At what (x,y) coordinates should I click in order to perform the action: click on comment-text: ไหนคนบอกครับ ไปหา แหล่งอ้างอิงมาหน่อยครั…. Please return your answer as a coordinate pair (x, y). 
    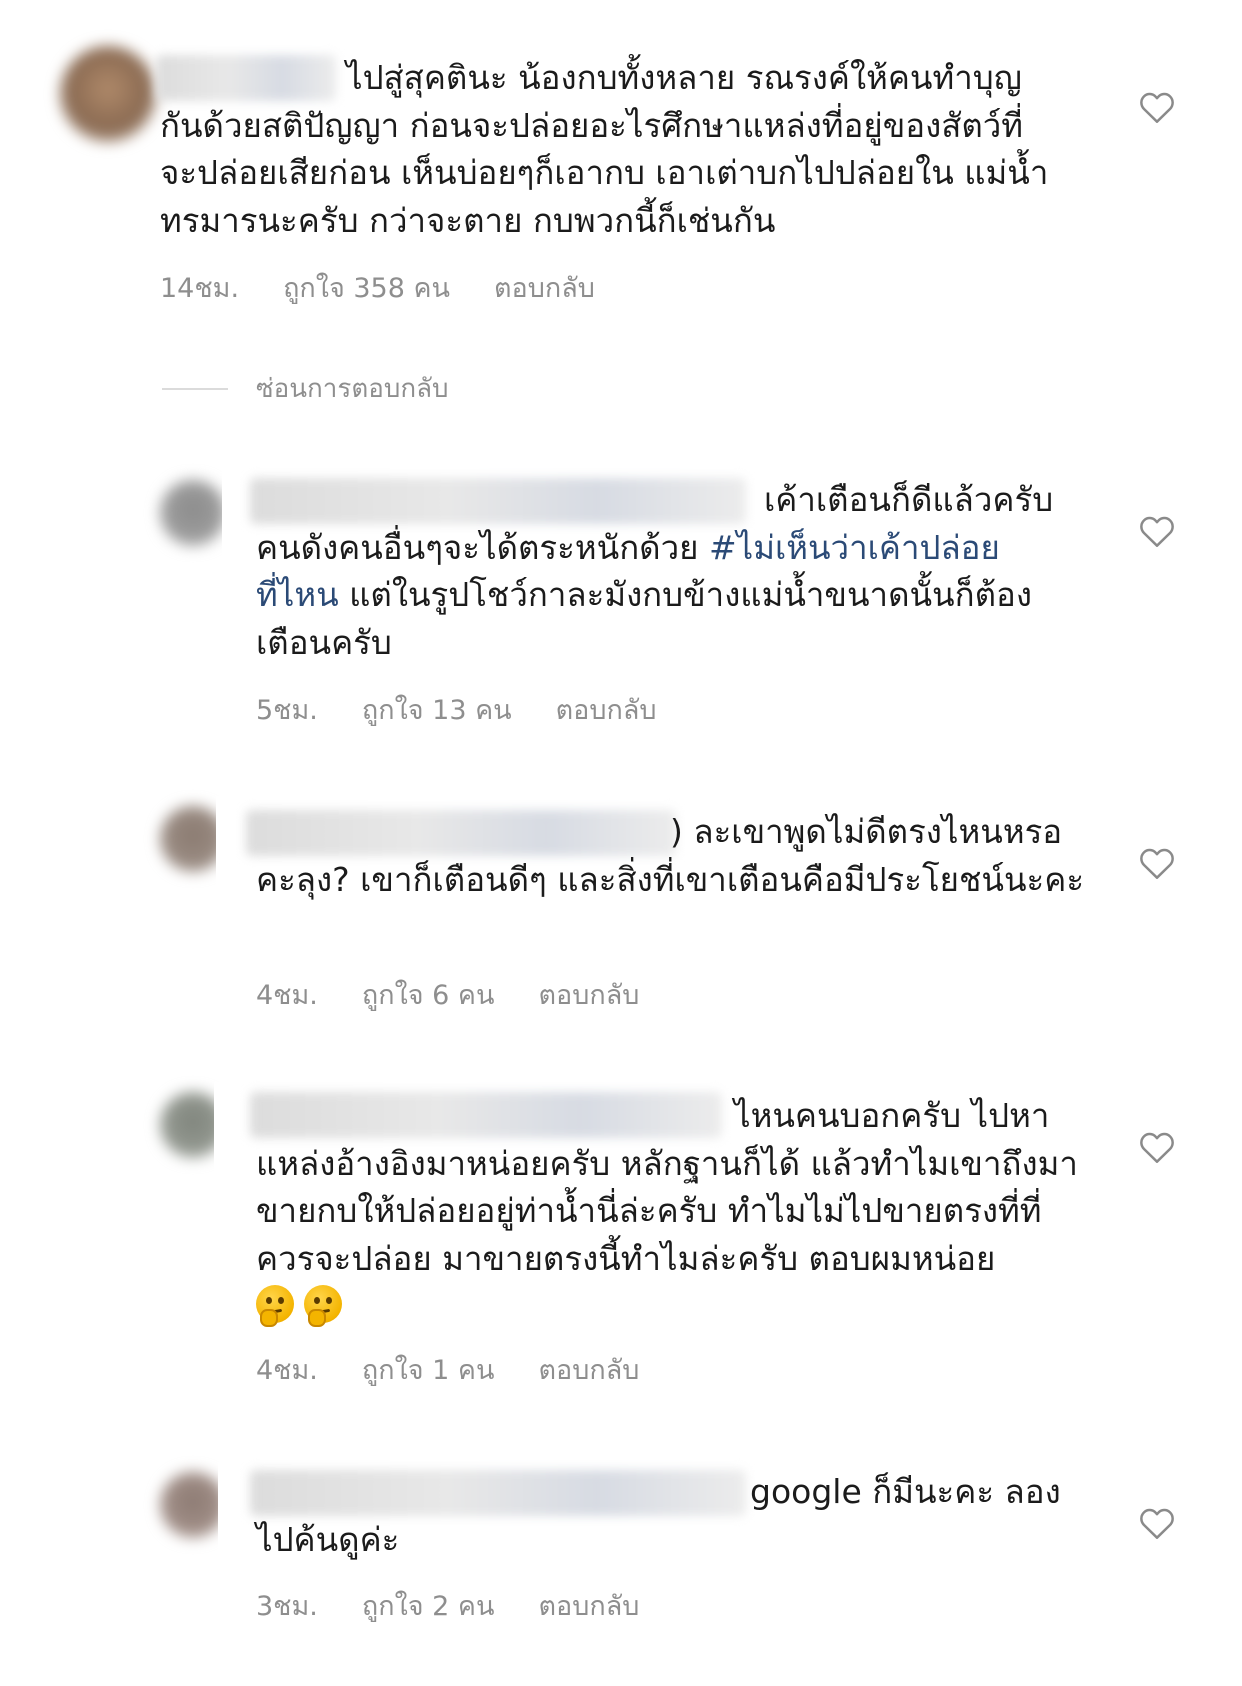
    Looking at the image, I should click on (676, 1211).